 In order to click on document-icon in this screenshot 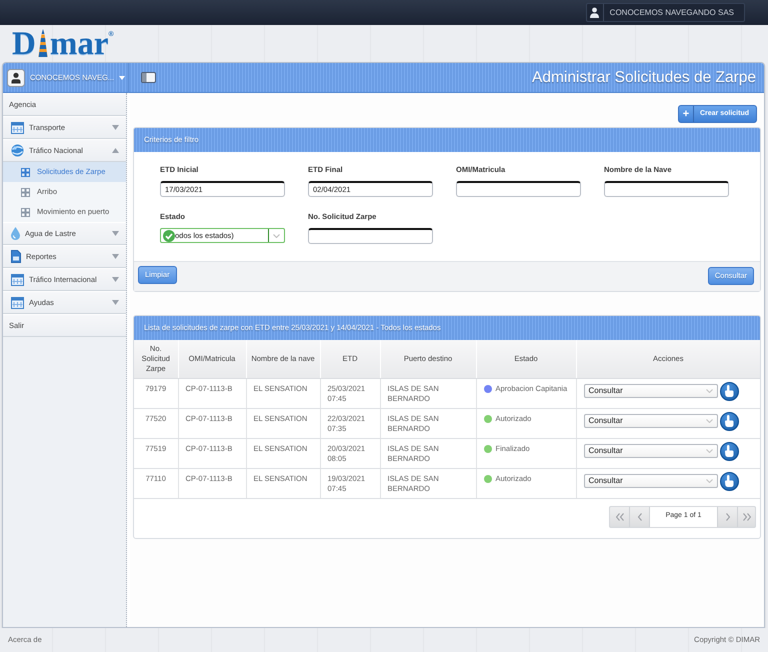, I will do `click(16, 256)`.